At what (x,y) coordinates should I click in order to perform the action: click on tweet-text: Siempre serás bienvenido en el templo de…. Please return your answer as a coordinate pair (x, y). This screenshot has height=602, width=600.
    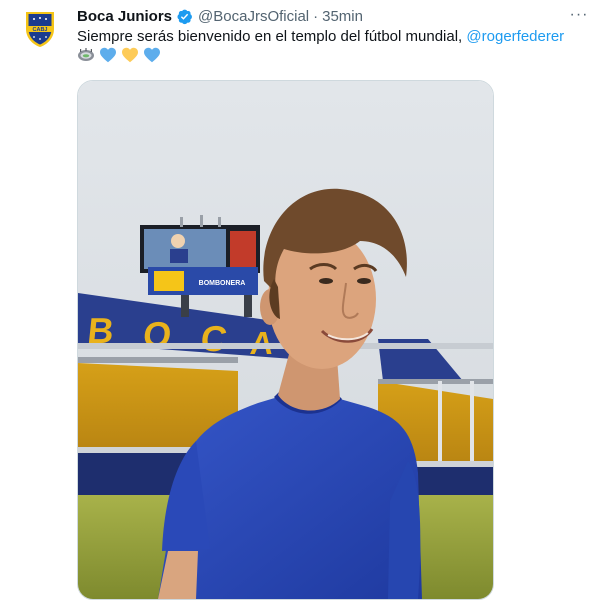
    Looking at the image, I should click on (334, 37).